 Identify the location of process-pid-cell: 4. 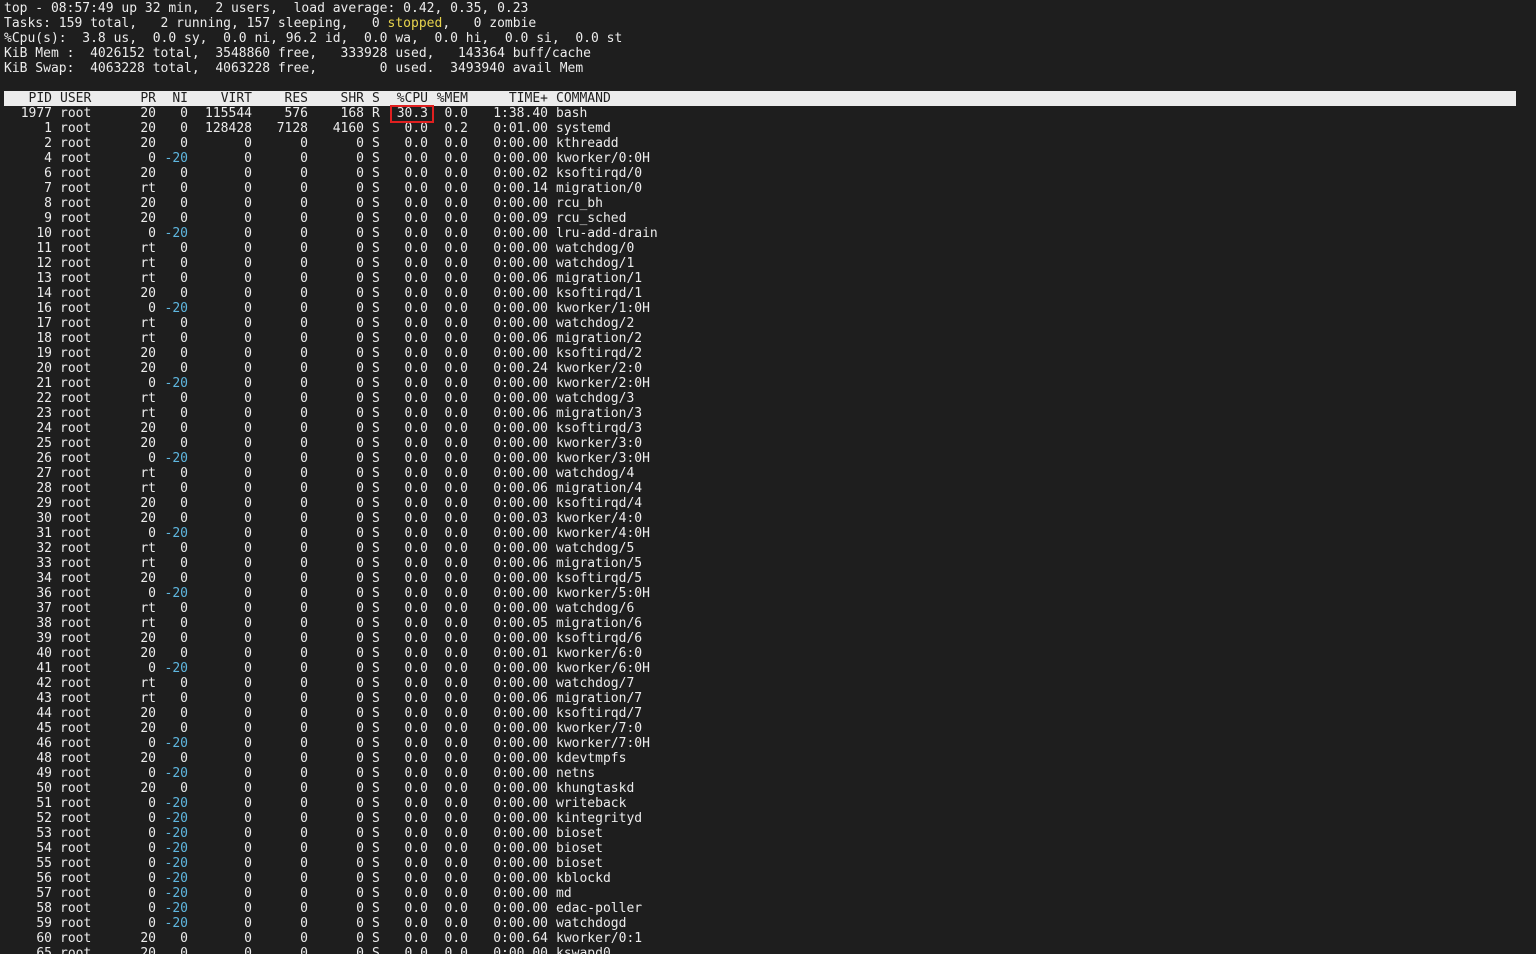
(48, 158).